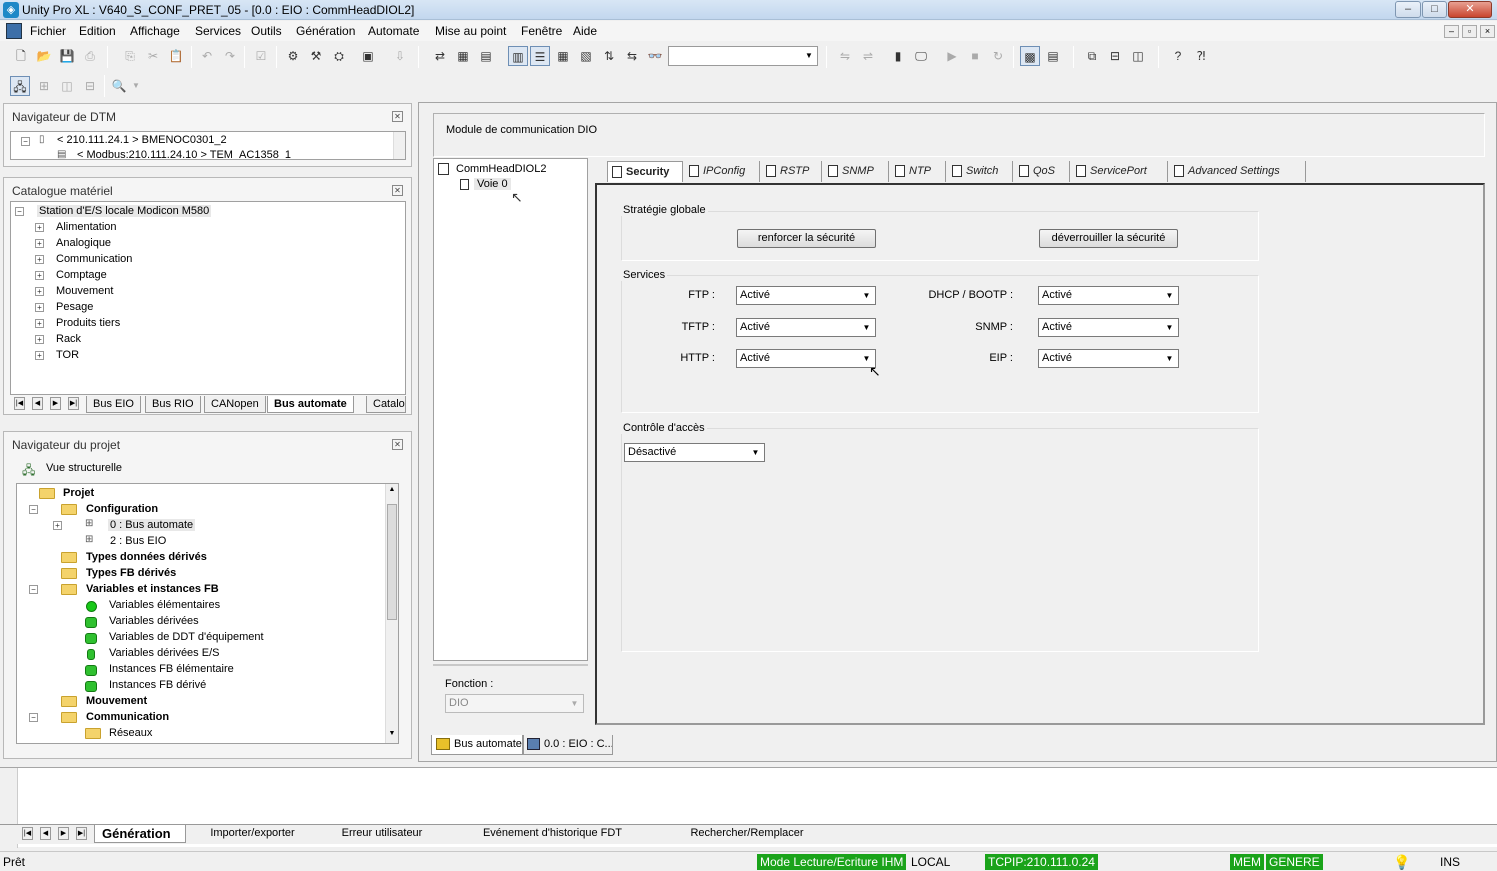 The image size is (1497, 871). Describe the element at coordinates (252, 833) in the screenshot. I see `output-tab-import-export: Importer/exporter` at that location.